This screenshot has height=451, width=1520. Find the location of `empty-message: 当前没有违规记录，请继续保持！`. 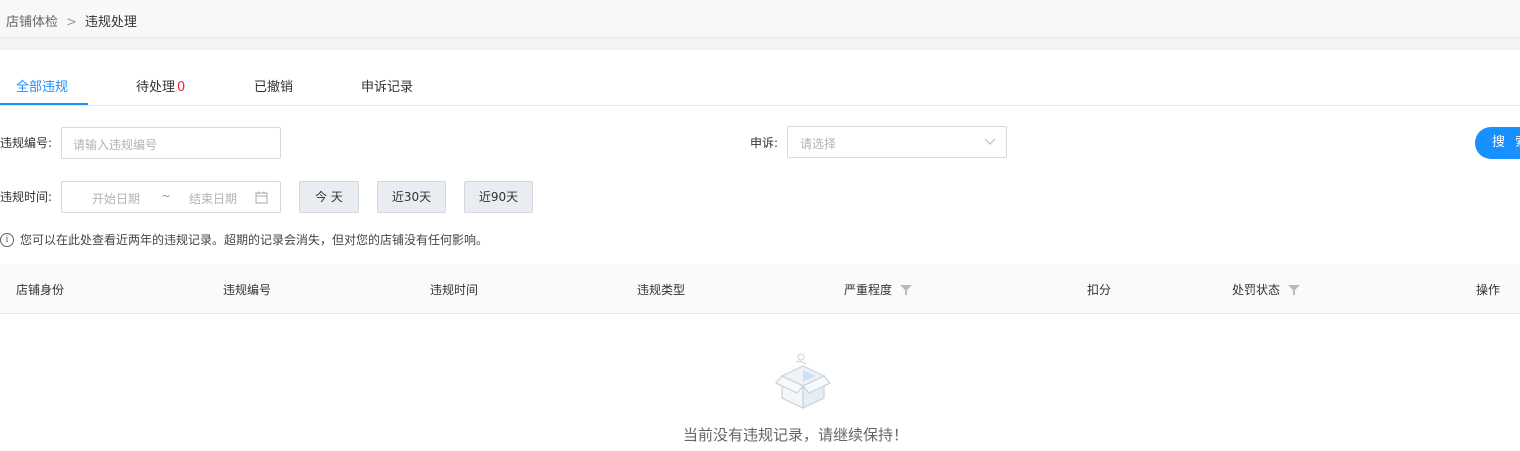

empty-message: 当前没有违规记录，请继续保持！ is located at coordinates (796, 435).